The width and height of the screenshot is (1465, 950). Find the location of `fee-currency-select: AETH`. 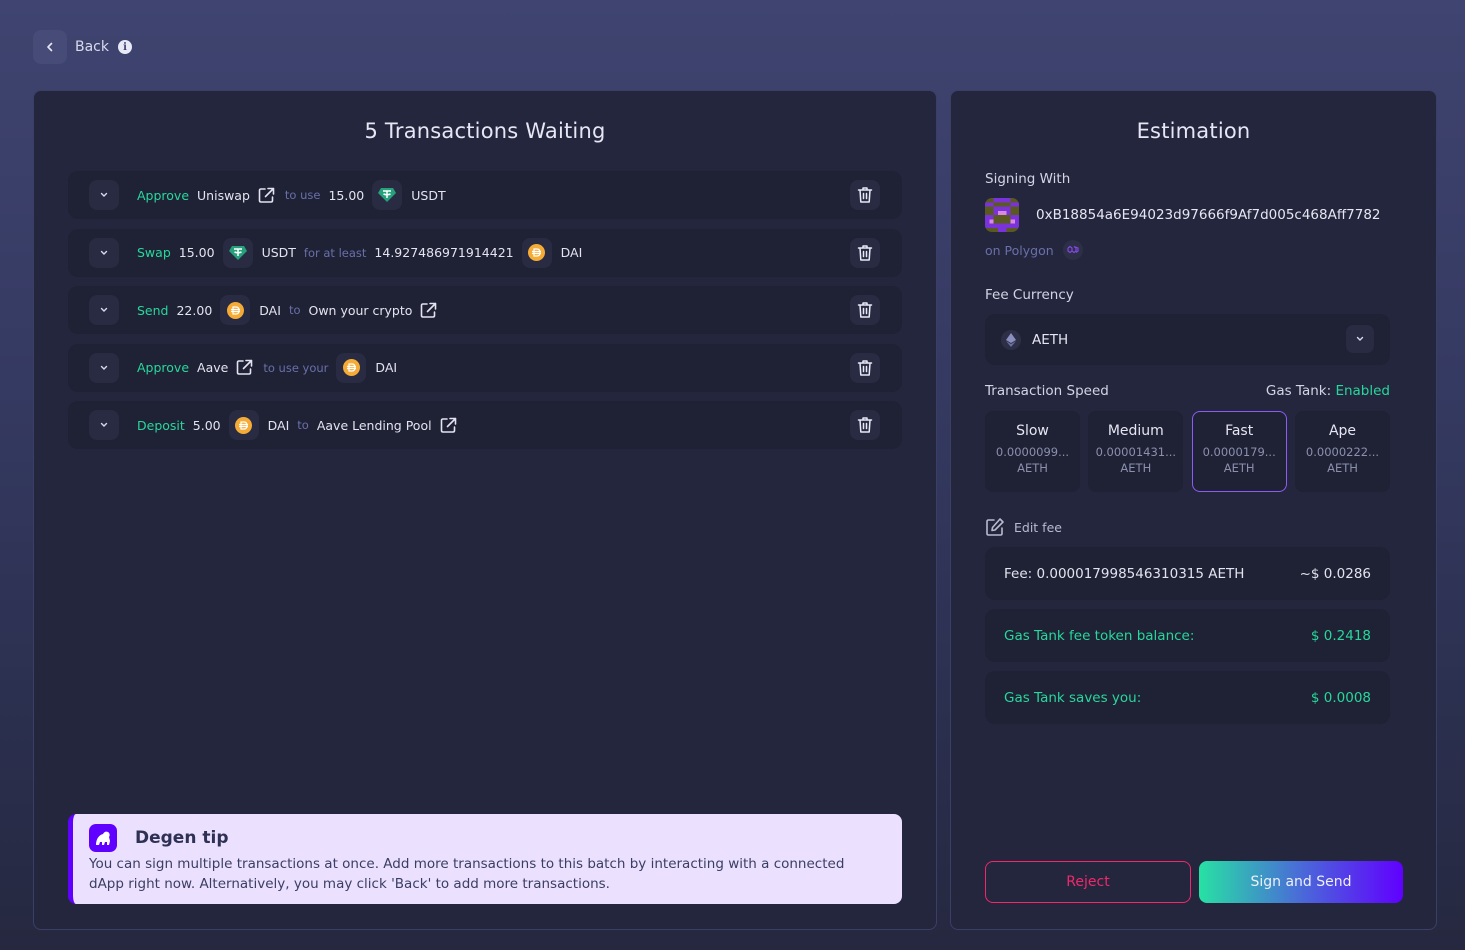

fee-currency-select: AETH is located at coordinates (1187, 339).